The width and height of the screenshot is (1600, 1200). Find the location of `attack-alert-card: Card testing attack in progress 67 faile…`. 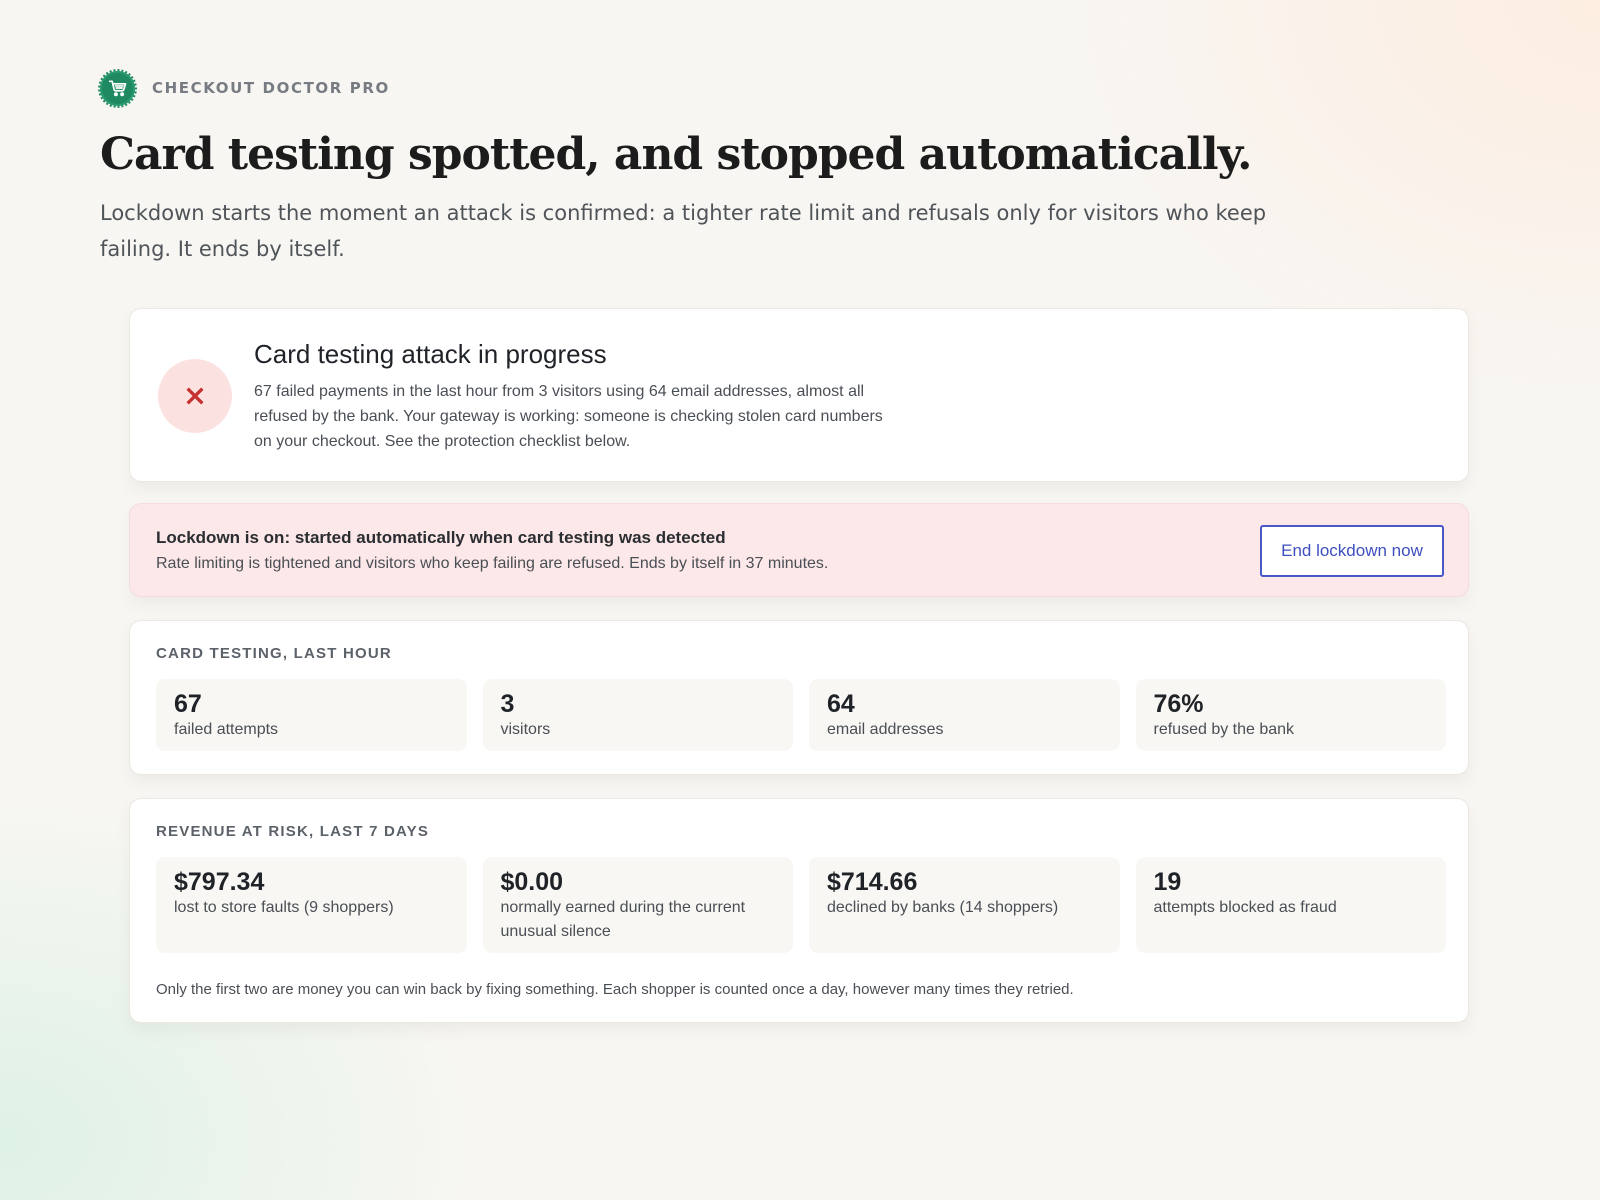

attack-alert-card: Card testing attack in progress 67 faile… is located at coordinates (799, 395).